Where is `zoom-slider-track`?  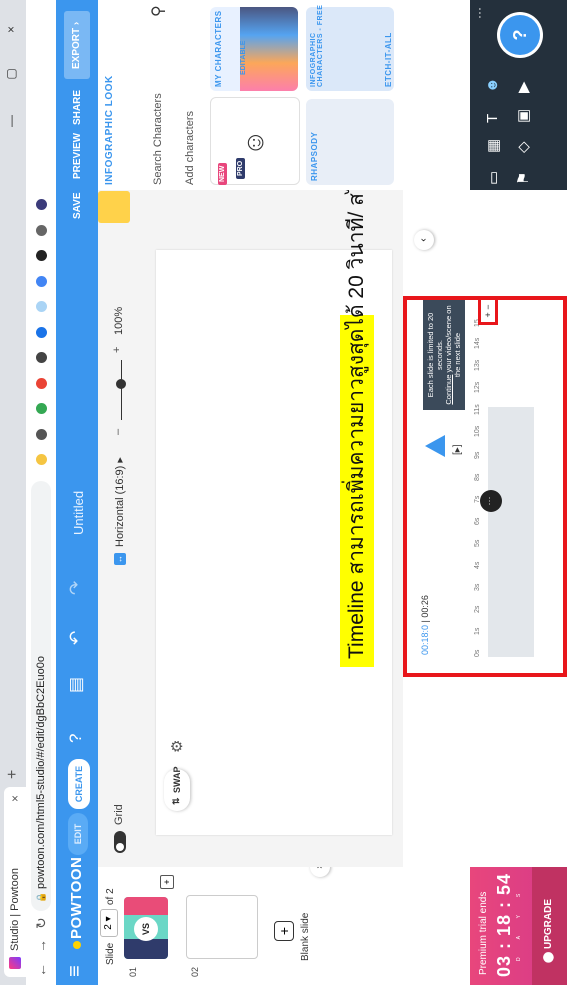
zoom-slider-track is located at coordinates (121, 390).